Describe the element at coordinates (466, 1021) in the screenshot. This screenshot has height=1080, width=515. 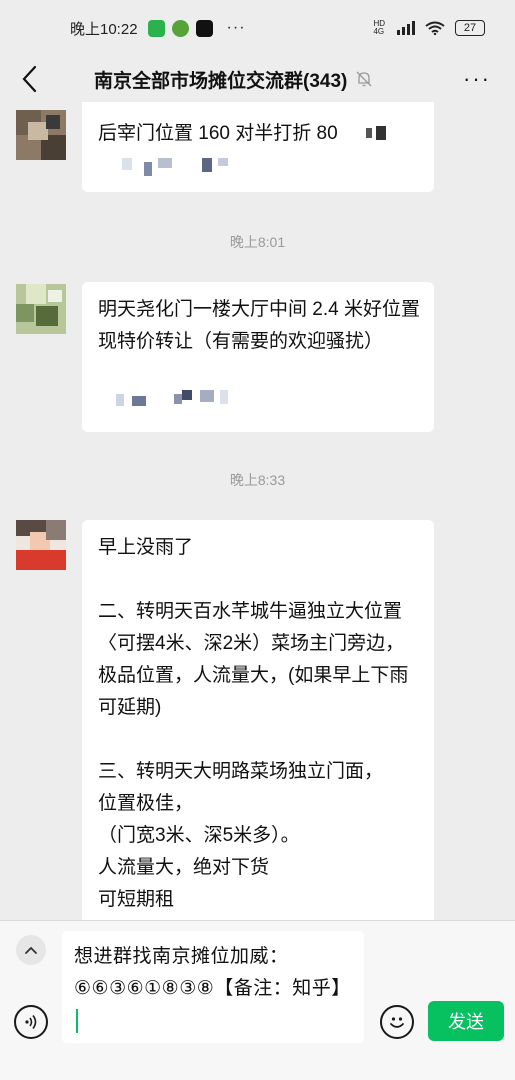
I see `send-button: 发送` at that location.